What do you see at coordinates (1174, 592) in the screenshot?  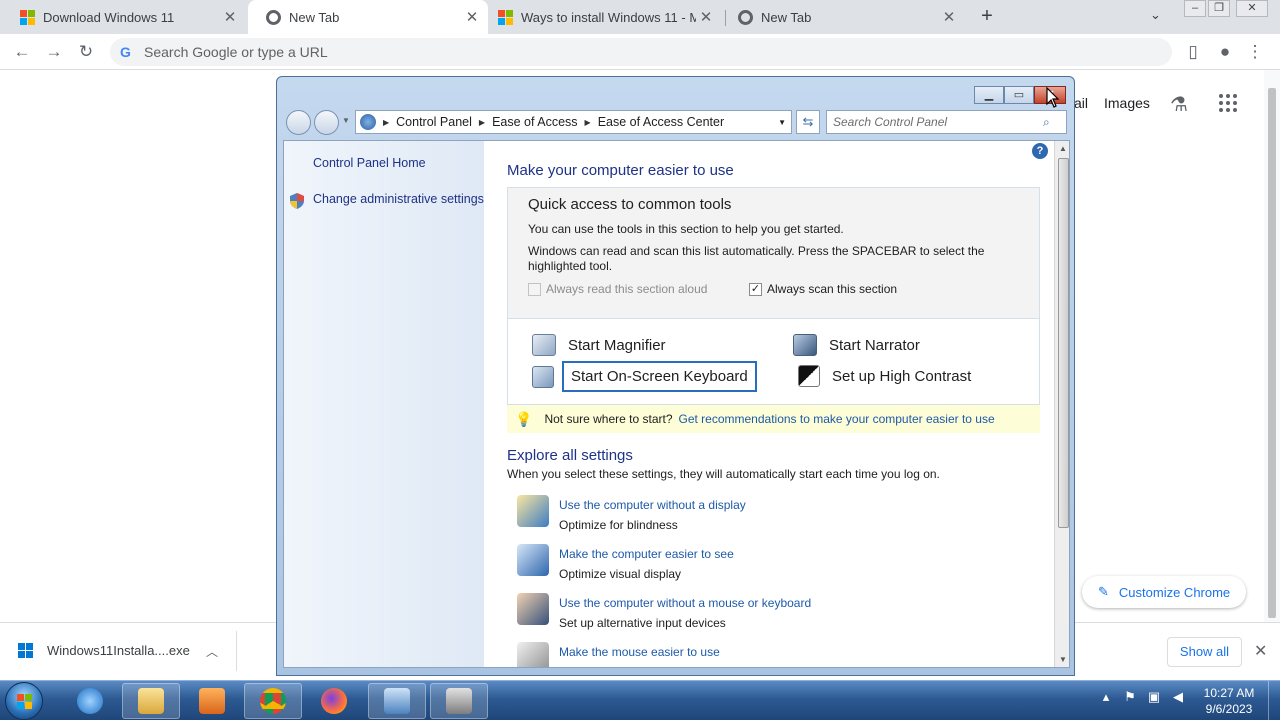 I see `customize-chrome-label: Customize Chrome` at bounding box center [1174, 592].